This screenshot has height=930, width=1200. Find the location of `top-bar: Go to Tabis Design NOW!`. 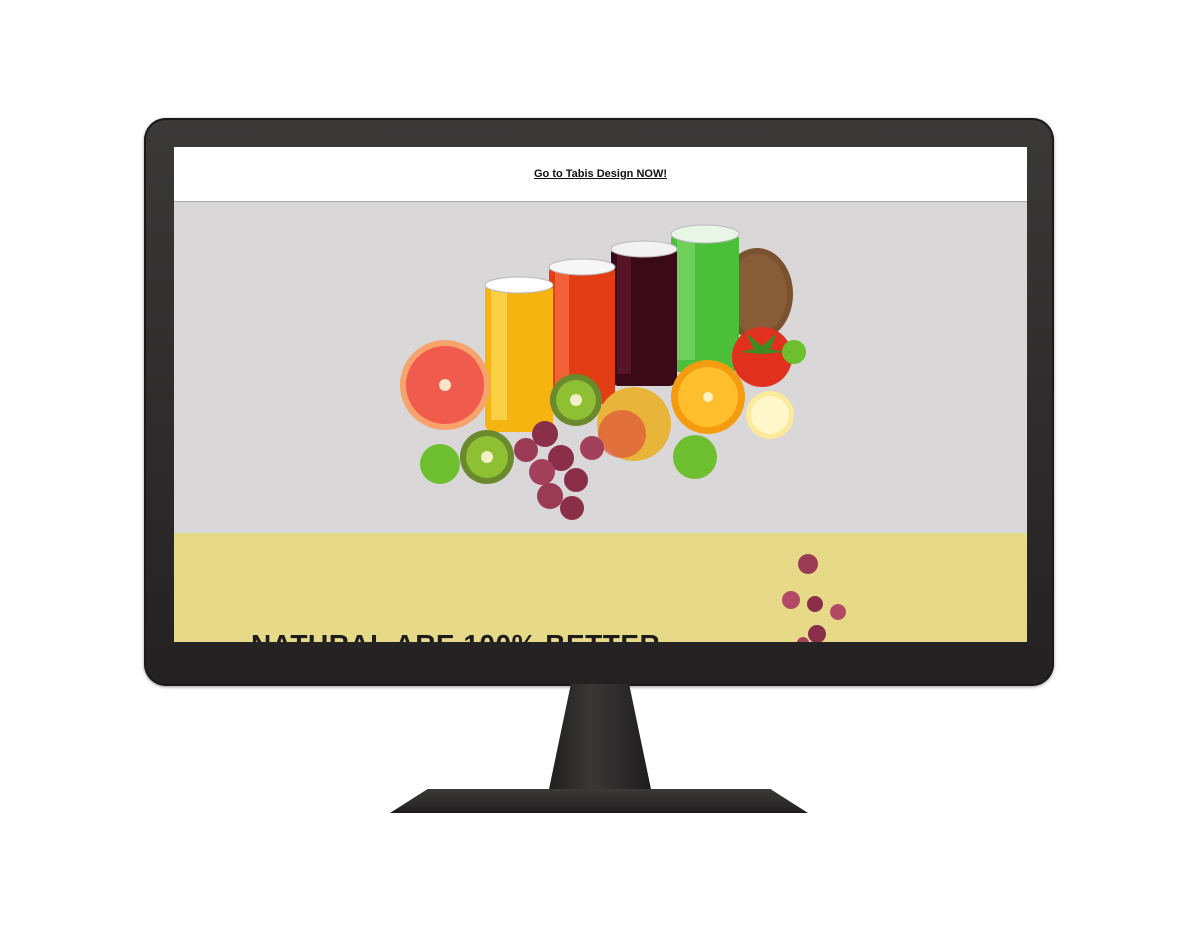

top-bar: Go to Tabis Design NOW! is located at coordinates (600, 174).